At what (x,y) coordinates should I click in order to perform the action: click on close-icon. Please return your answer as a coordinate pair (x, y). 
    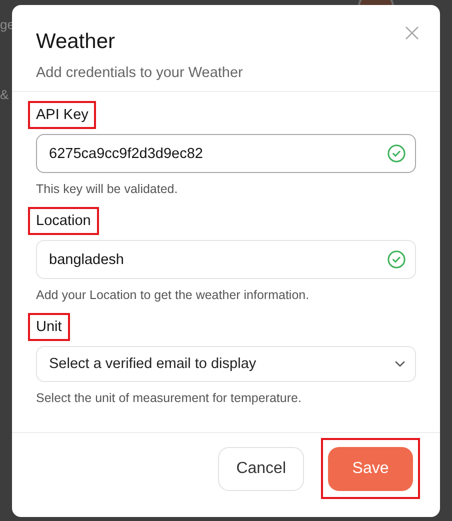
    Looking at the image, I should click on (412, 33).